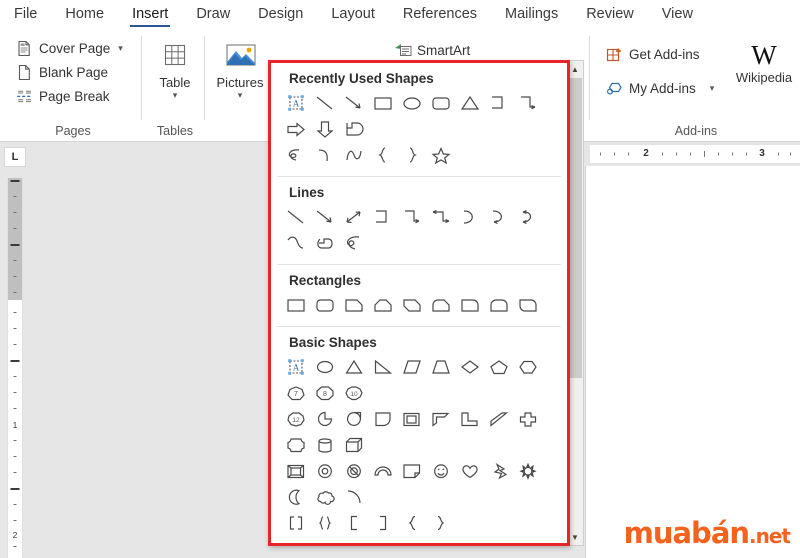 Image resolution: width=800 pixels, height=558 pixels. I want to click on shape-down-arrow, so click(324, 129).